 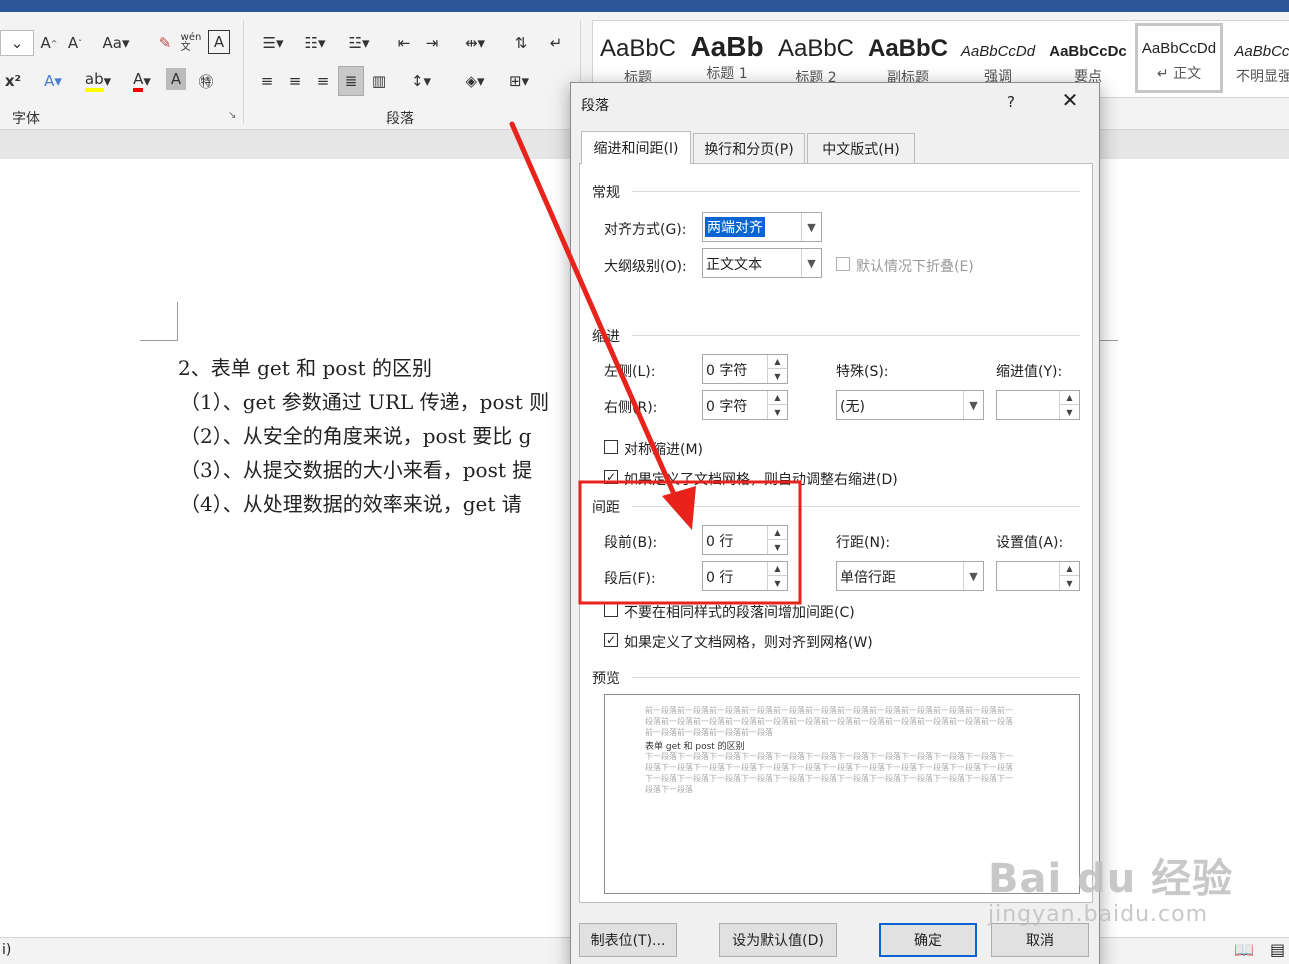 I want to click on doc-line: （2）、从安全的角度来说，post 要比 g, so click(x=355, y=434).